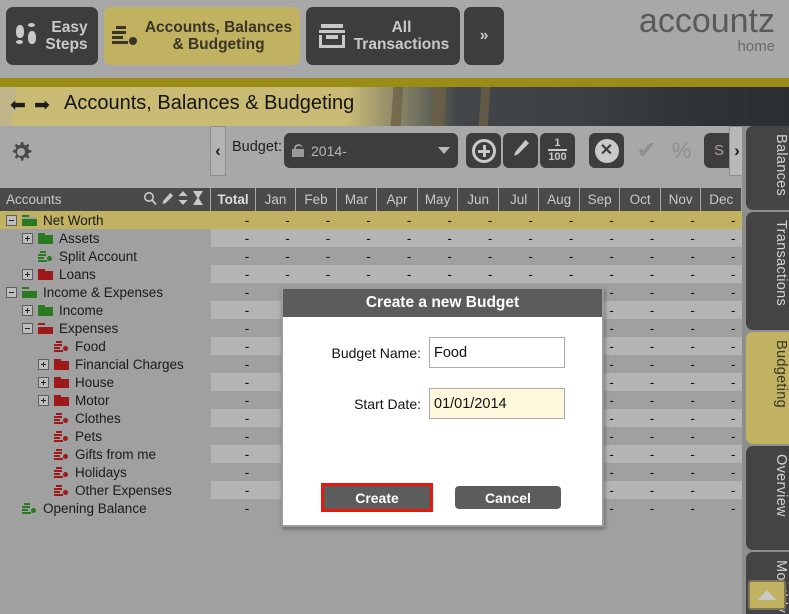  Describe the element at coordinates (218, 151) in the screenshot. I see `collapse-left-chevron-icon: ‹` at that location.